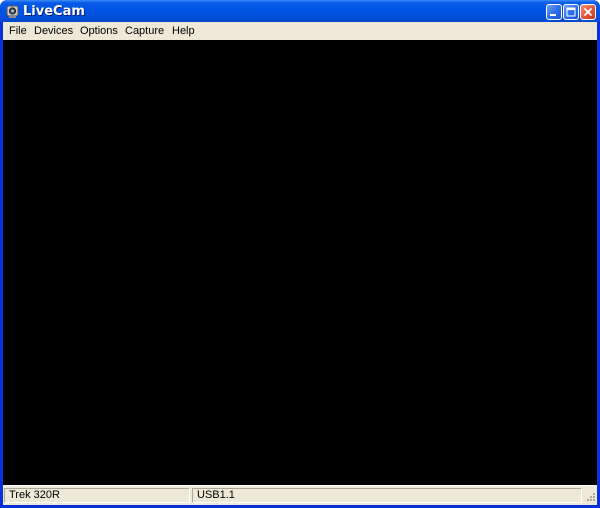 The height and width of the screenshot is (508, 600). Describe the element at coordinates (13, 11) in the screenshot. I see `webcam-icon` at that location.